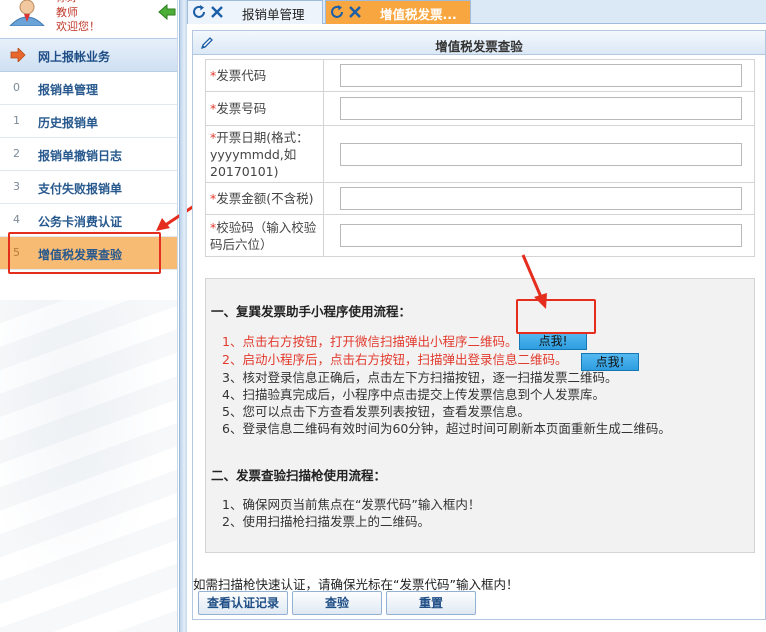 The width and height of the screenshot is (766, 632). What do you see at coordinates (553, 341) in the screenshot?
I see `open-qr-button: 点我!` at bounding box center [553, 341].